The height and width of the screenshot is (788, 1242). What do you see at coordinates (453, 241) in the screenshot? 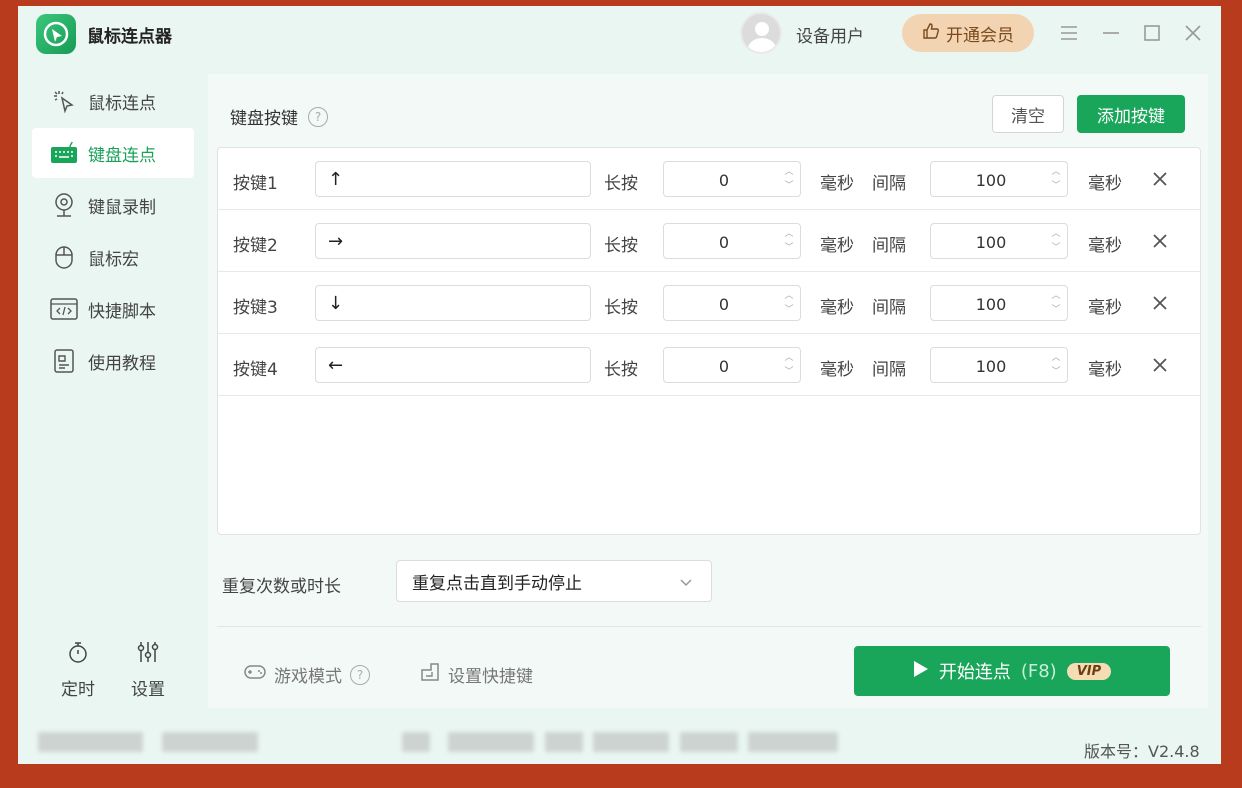
I see `key-input: →` at bounding box center [453, 241].